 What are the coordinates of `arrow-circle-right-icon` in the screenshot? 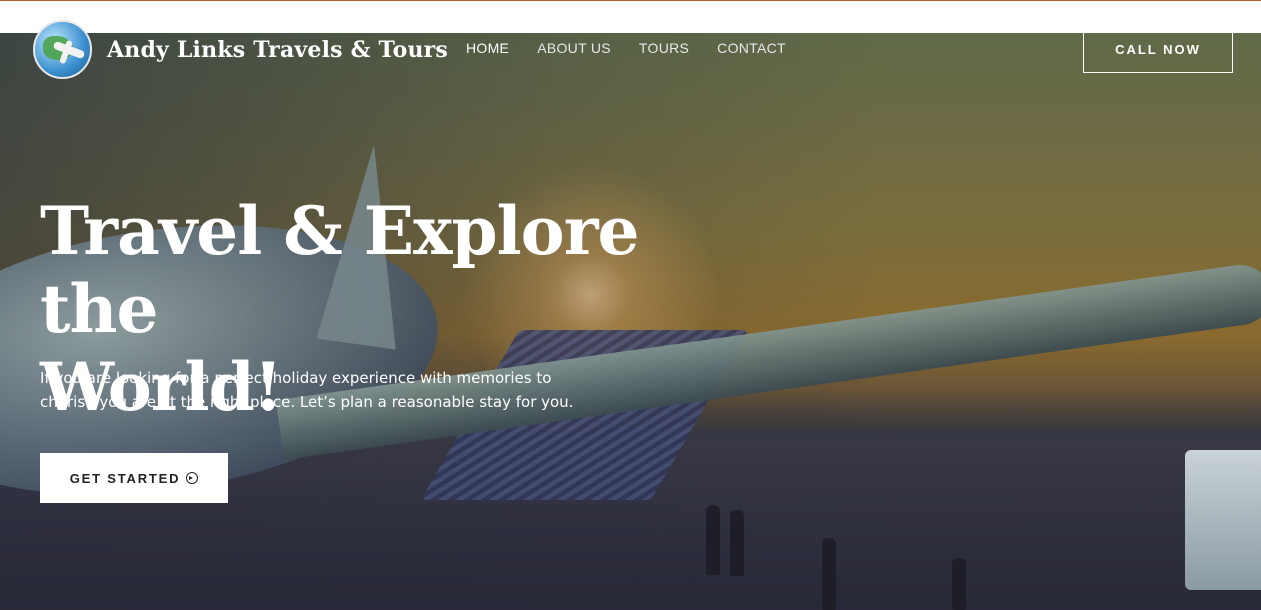 It's located at (192, 478).